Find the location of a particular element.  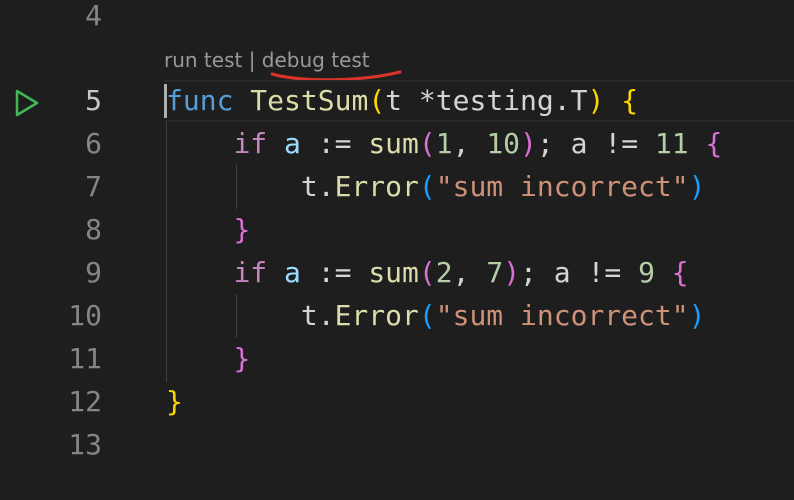

code-line-12: } is located at coordinates (174, 402).